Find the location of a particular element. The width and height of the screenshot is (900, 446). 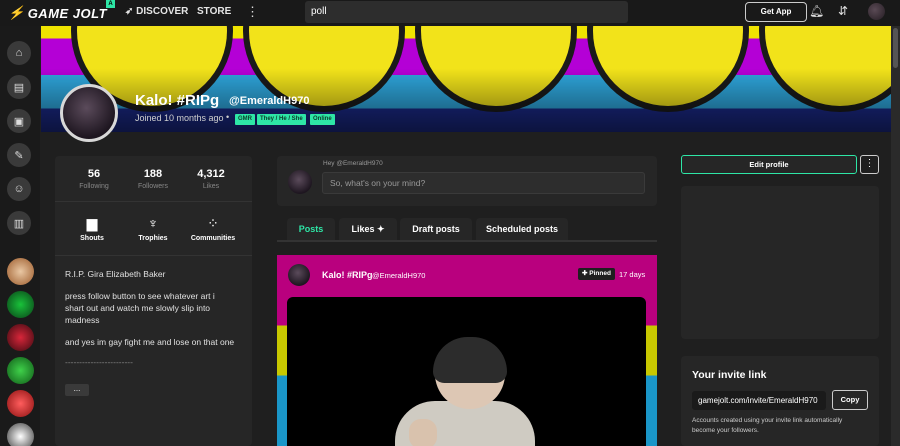

copy-button: Copy is located at coordinates (850, 400).